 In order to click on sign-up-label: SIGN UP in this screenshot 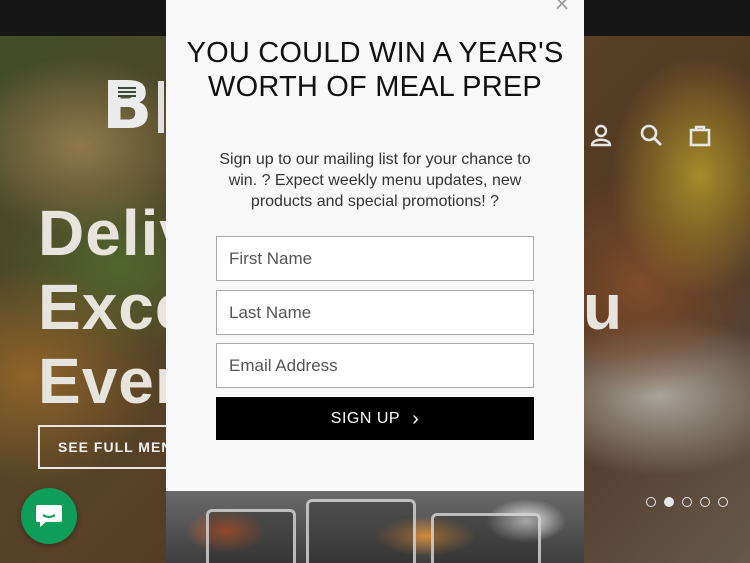, I will do `click(365, 418)`.